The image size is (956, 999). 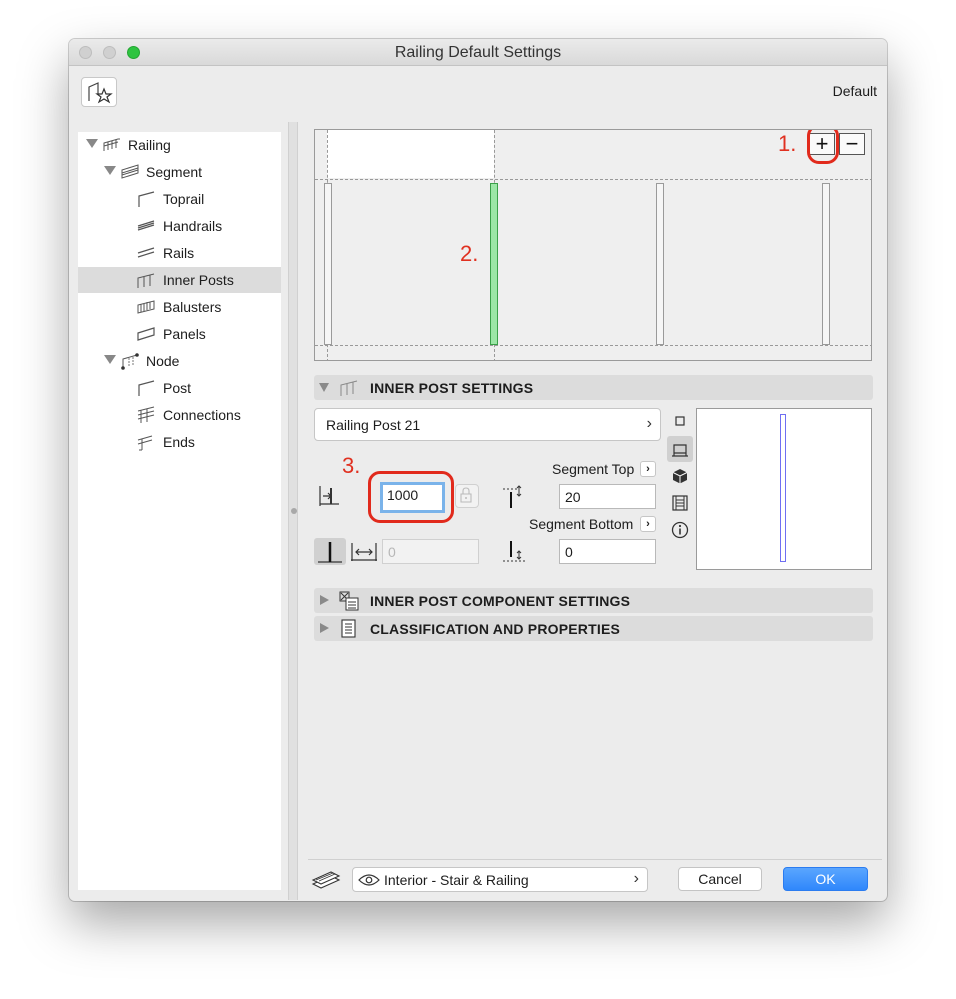 I want to click on tree-label: Segment, so click(x=174, y=172).